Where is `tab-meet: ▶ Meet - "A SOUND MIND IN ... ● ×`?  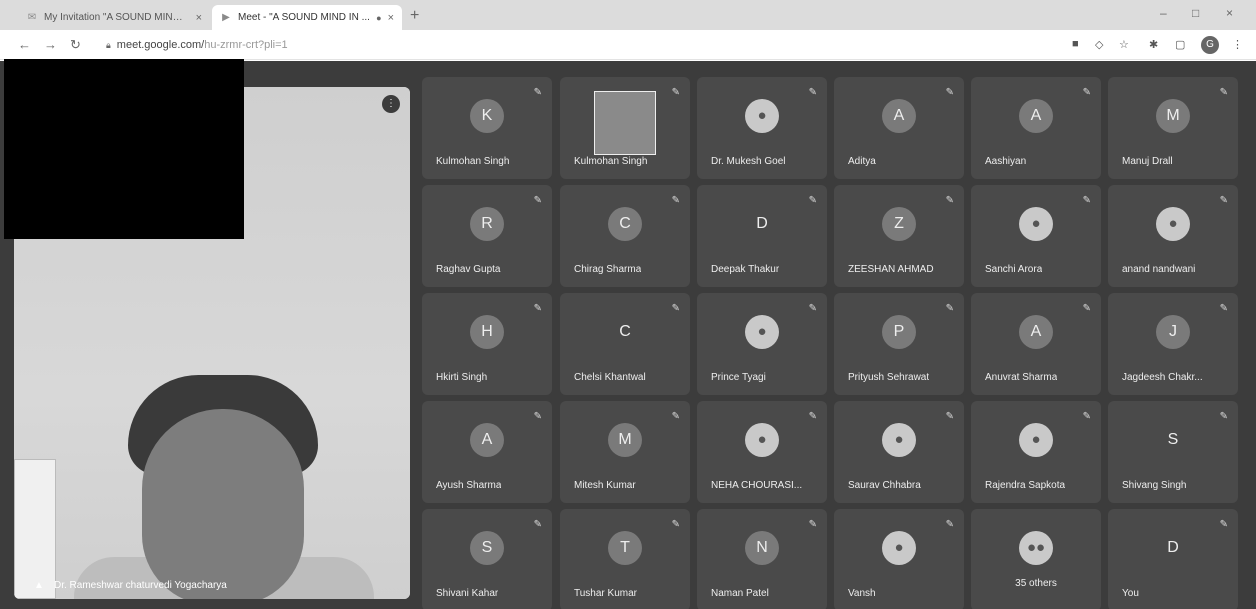
tab-meet: ▶ Meet - "A SOUND MIND IN ... ● × is located at coordinates (307, 17).